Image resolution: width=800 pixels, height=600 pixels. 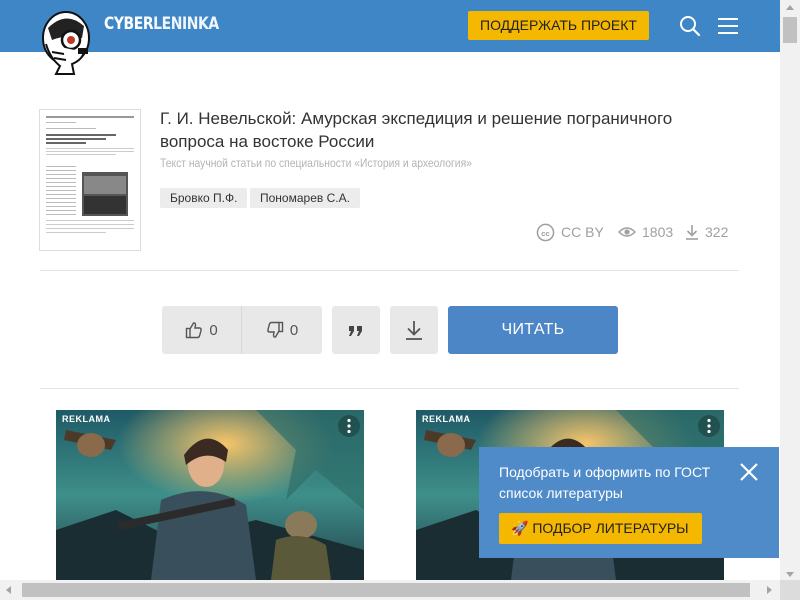 I want to click on advertisement: REKLAMA, so click(x=210, y=495).